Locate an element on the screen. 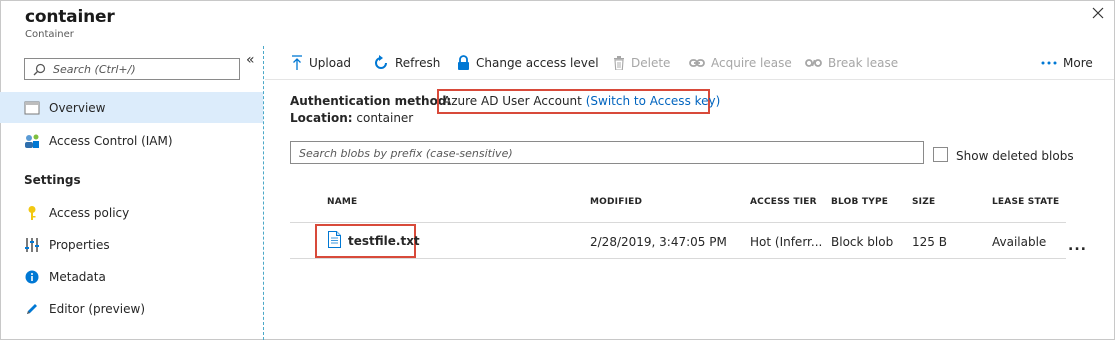 Image resolution: width=1115 pixels, height=340 pixels. more-label: More is located at coordinates (1078, 63).